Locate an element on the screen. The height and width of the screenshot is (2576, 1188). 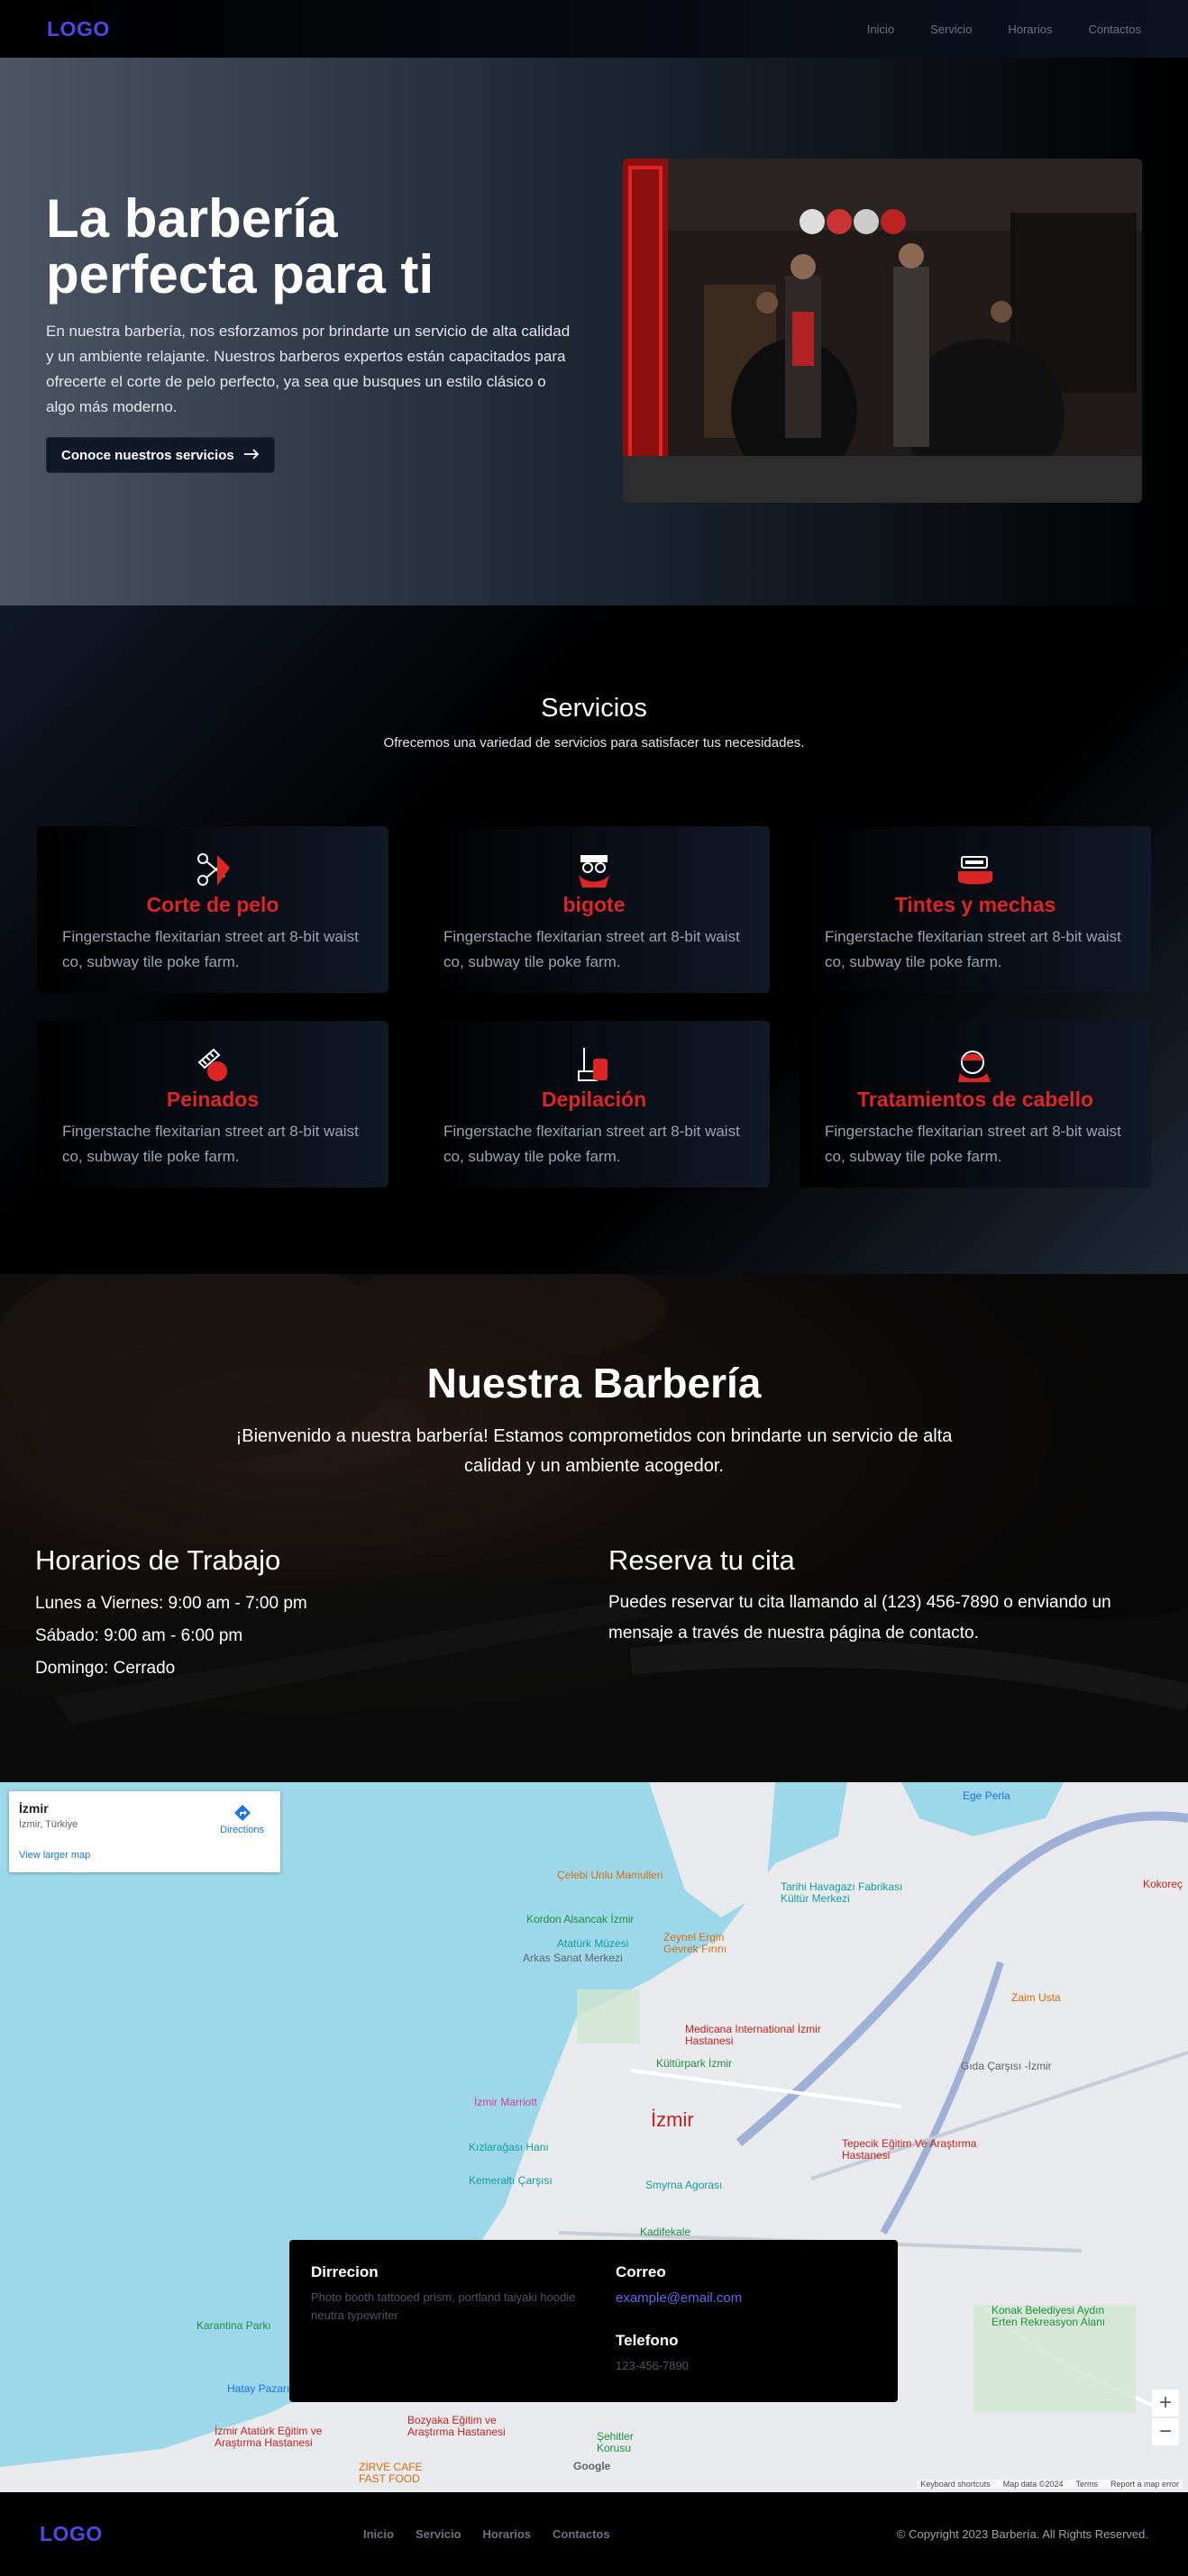
map-poi-label: Zaim Usta is located at coordinates (1036, 1997).